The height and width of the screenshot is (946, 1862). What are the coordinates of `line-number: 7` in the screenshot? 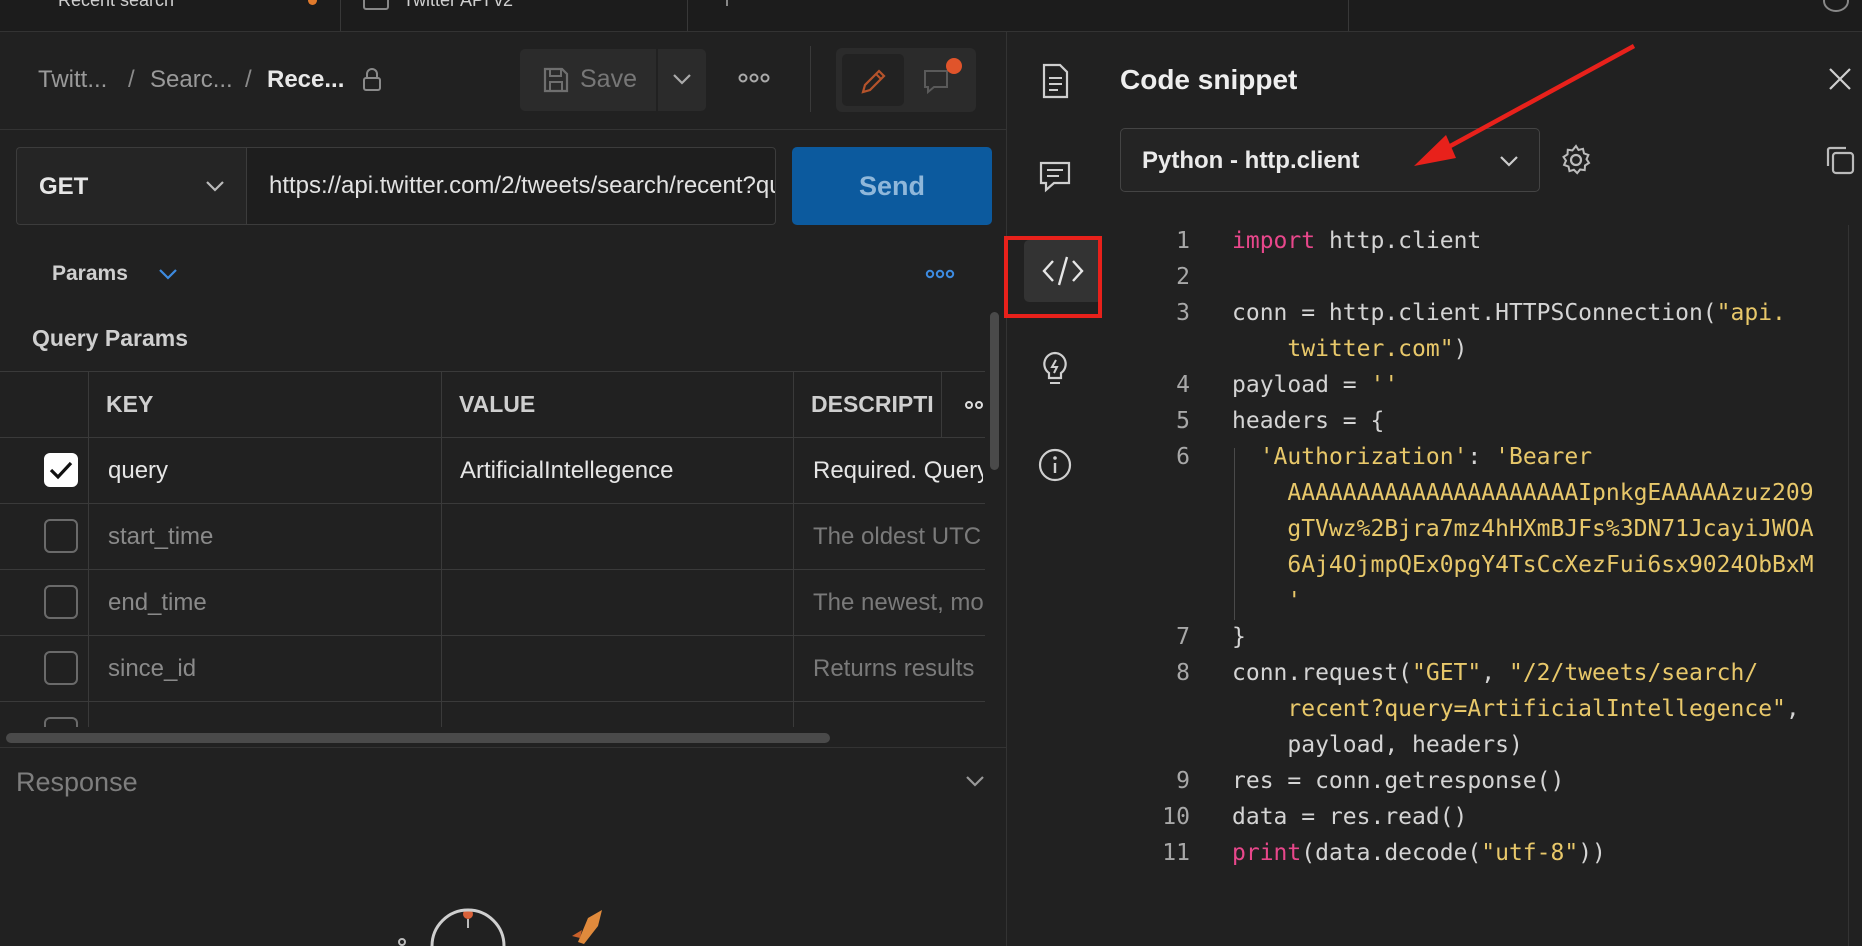 It's located at (1183, 637).